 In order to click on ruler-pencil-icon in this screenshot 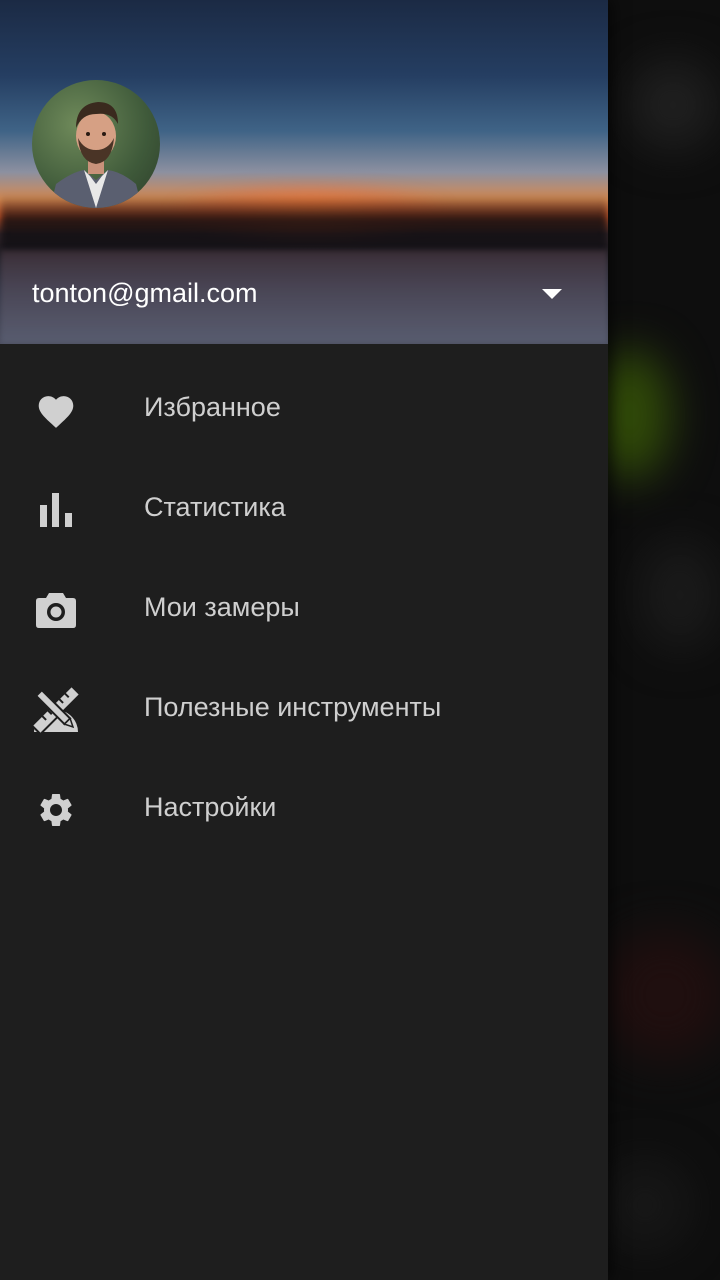, I will do `click(56, 710)`.